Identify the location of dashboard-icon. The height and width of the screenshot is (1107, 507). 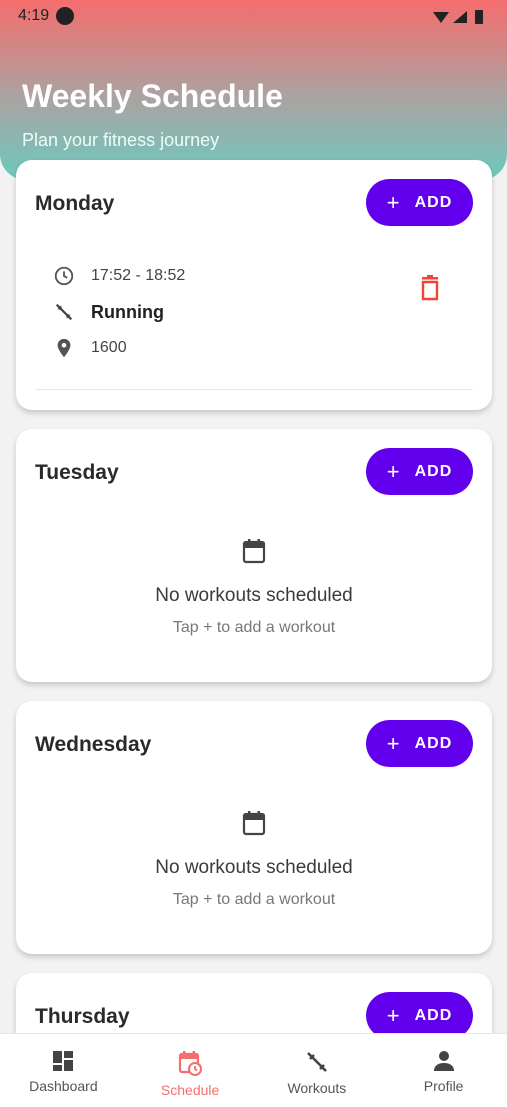
(63, 1061).